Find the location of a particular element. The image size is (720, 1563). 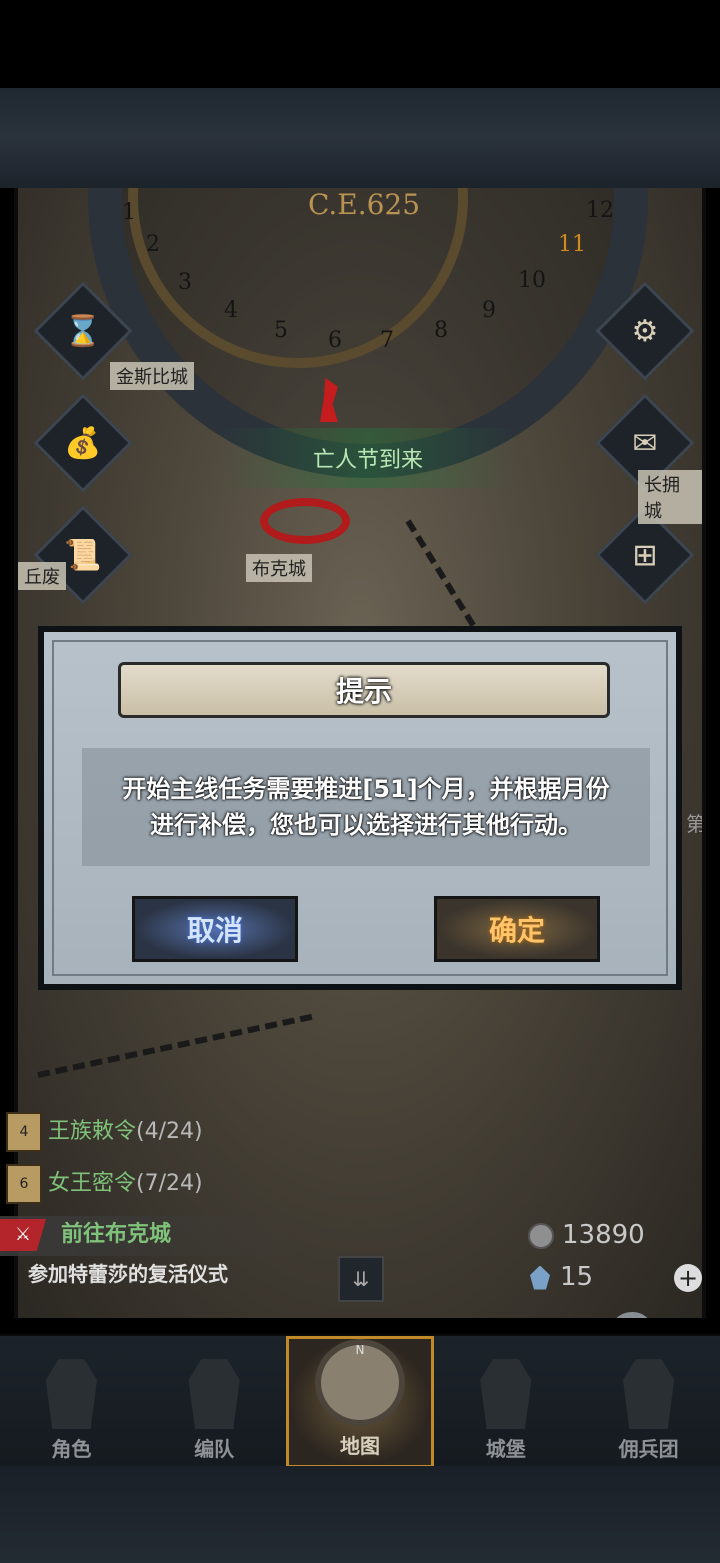

dialog-message-line1: 开始主线任务需要推进[51]个月，并根据月份 is located at coordinates (366, 789).